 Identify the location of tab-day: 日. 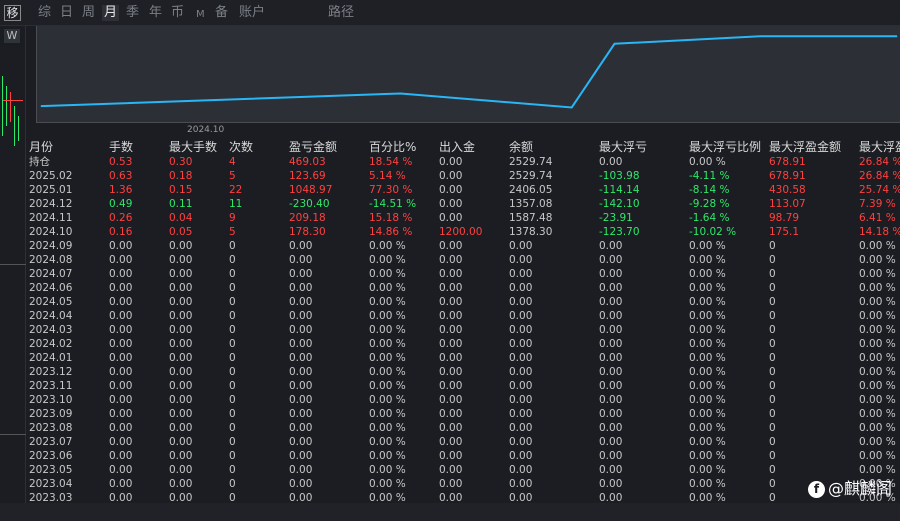
(66, 13).